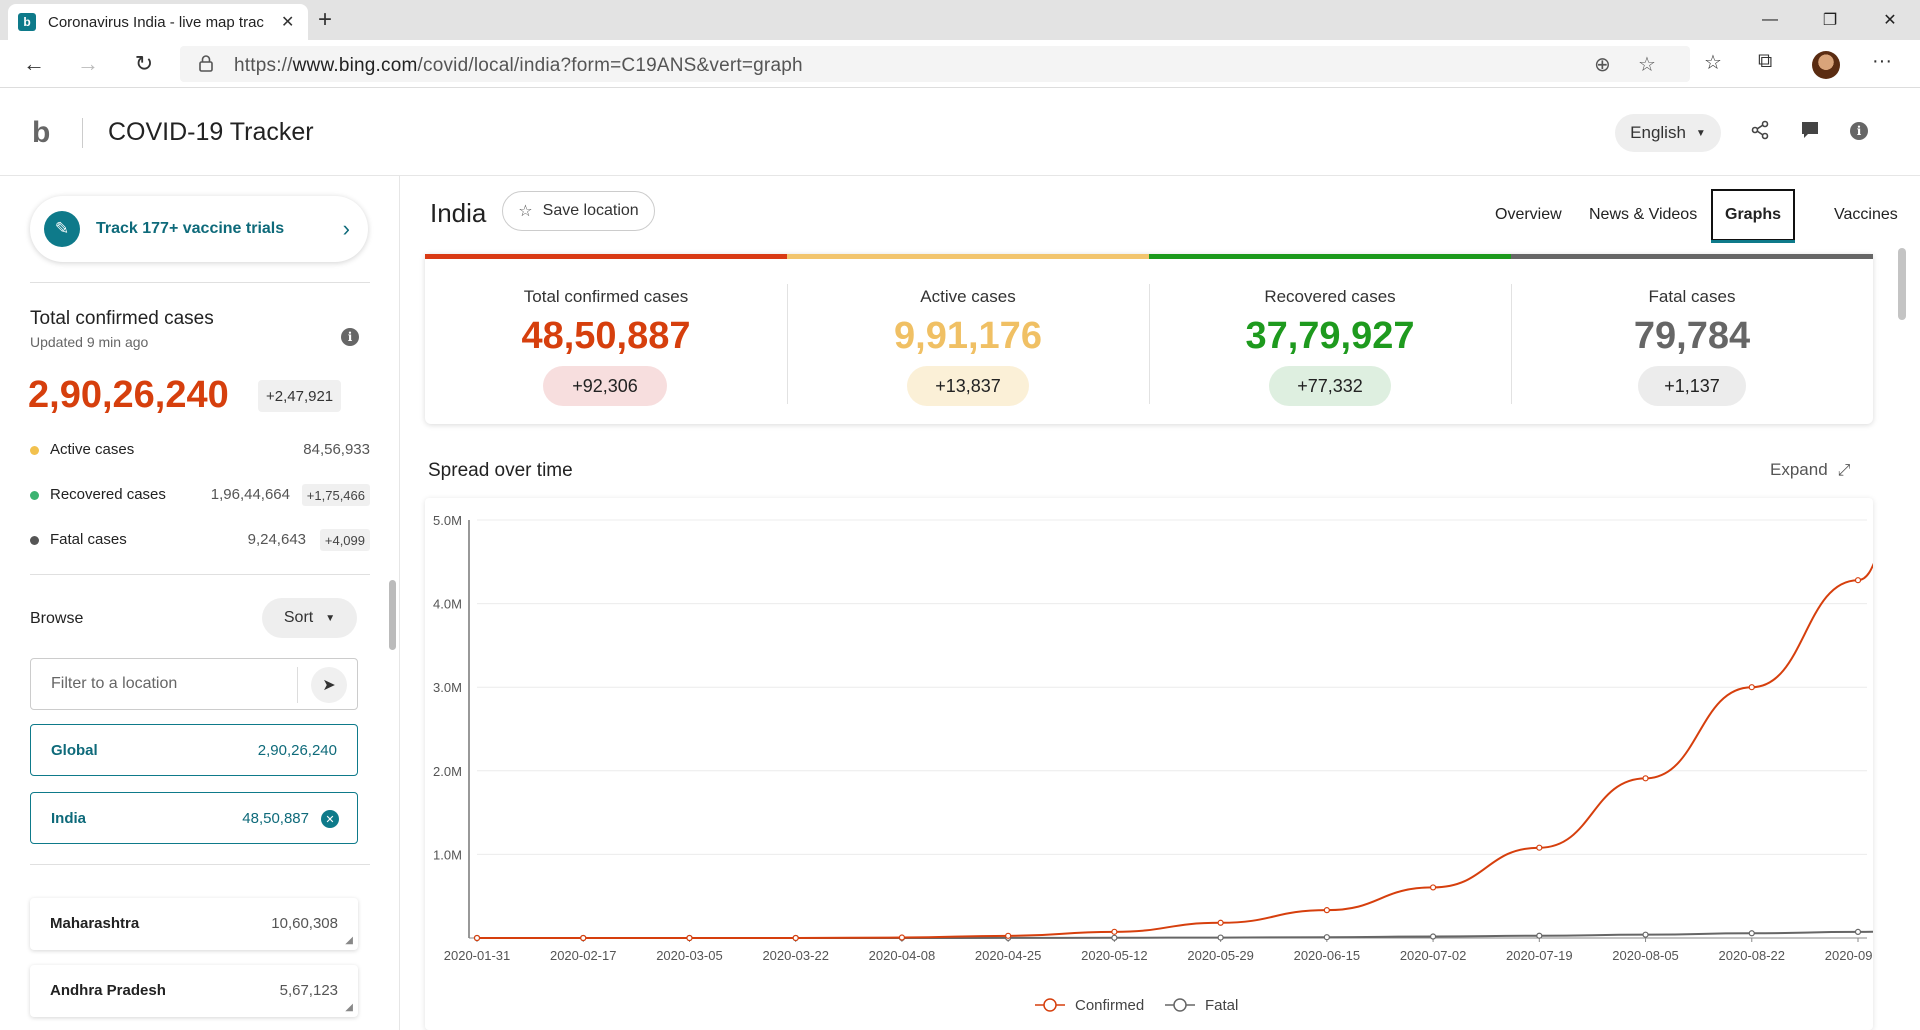 The image size is (1920, 1030). What do you see at coordinates (392, 615) in the screenshot?
I see `left-panel-scrollbar` at bounding box center [392, 615].